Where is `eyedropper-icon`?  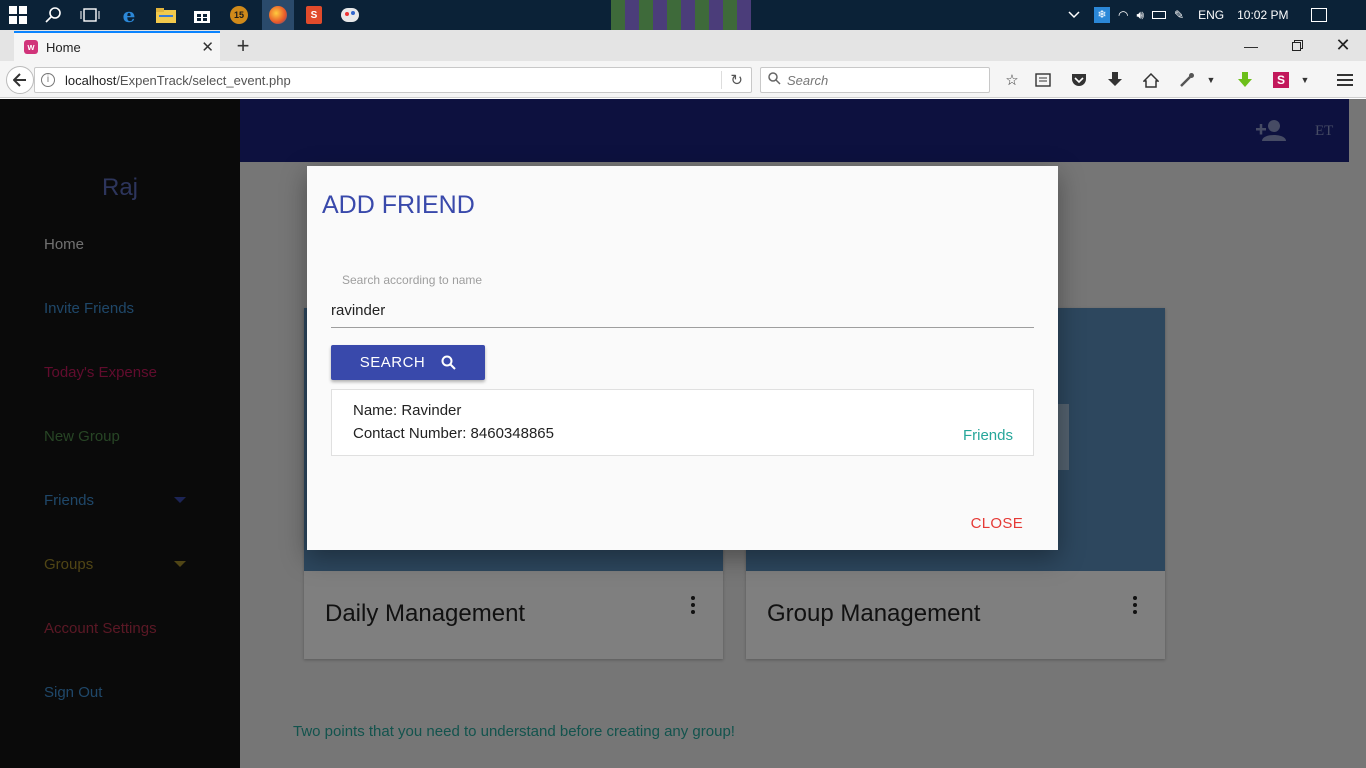 eyedropper-icon is located at coordinates (1187, 80).